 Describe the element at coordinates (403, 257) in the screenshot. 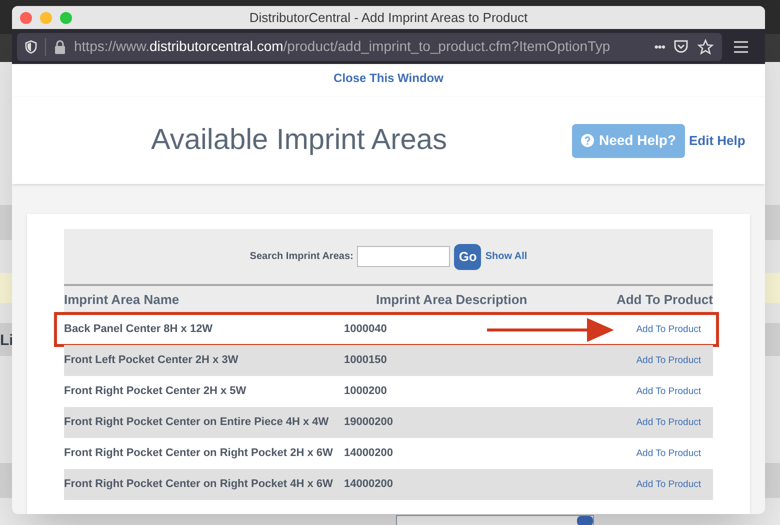

I see `search-field` at that location.